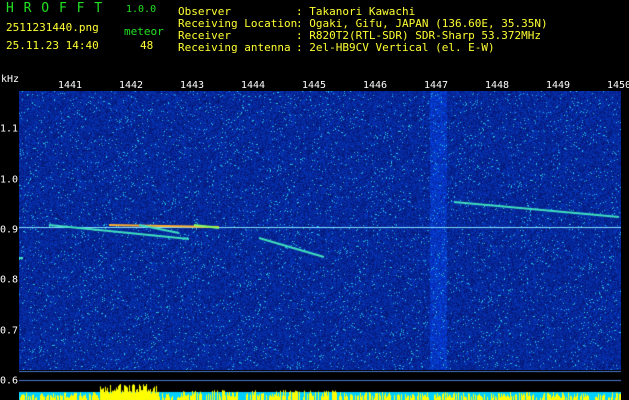 The width and height of the screenshot is (629, 400). I want to click on x-tick-label: 1442, so click(131, 85).